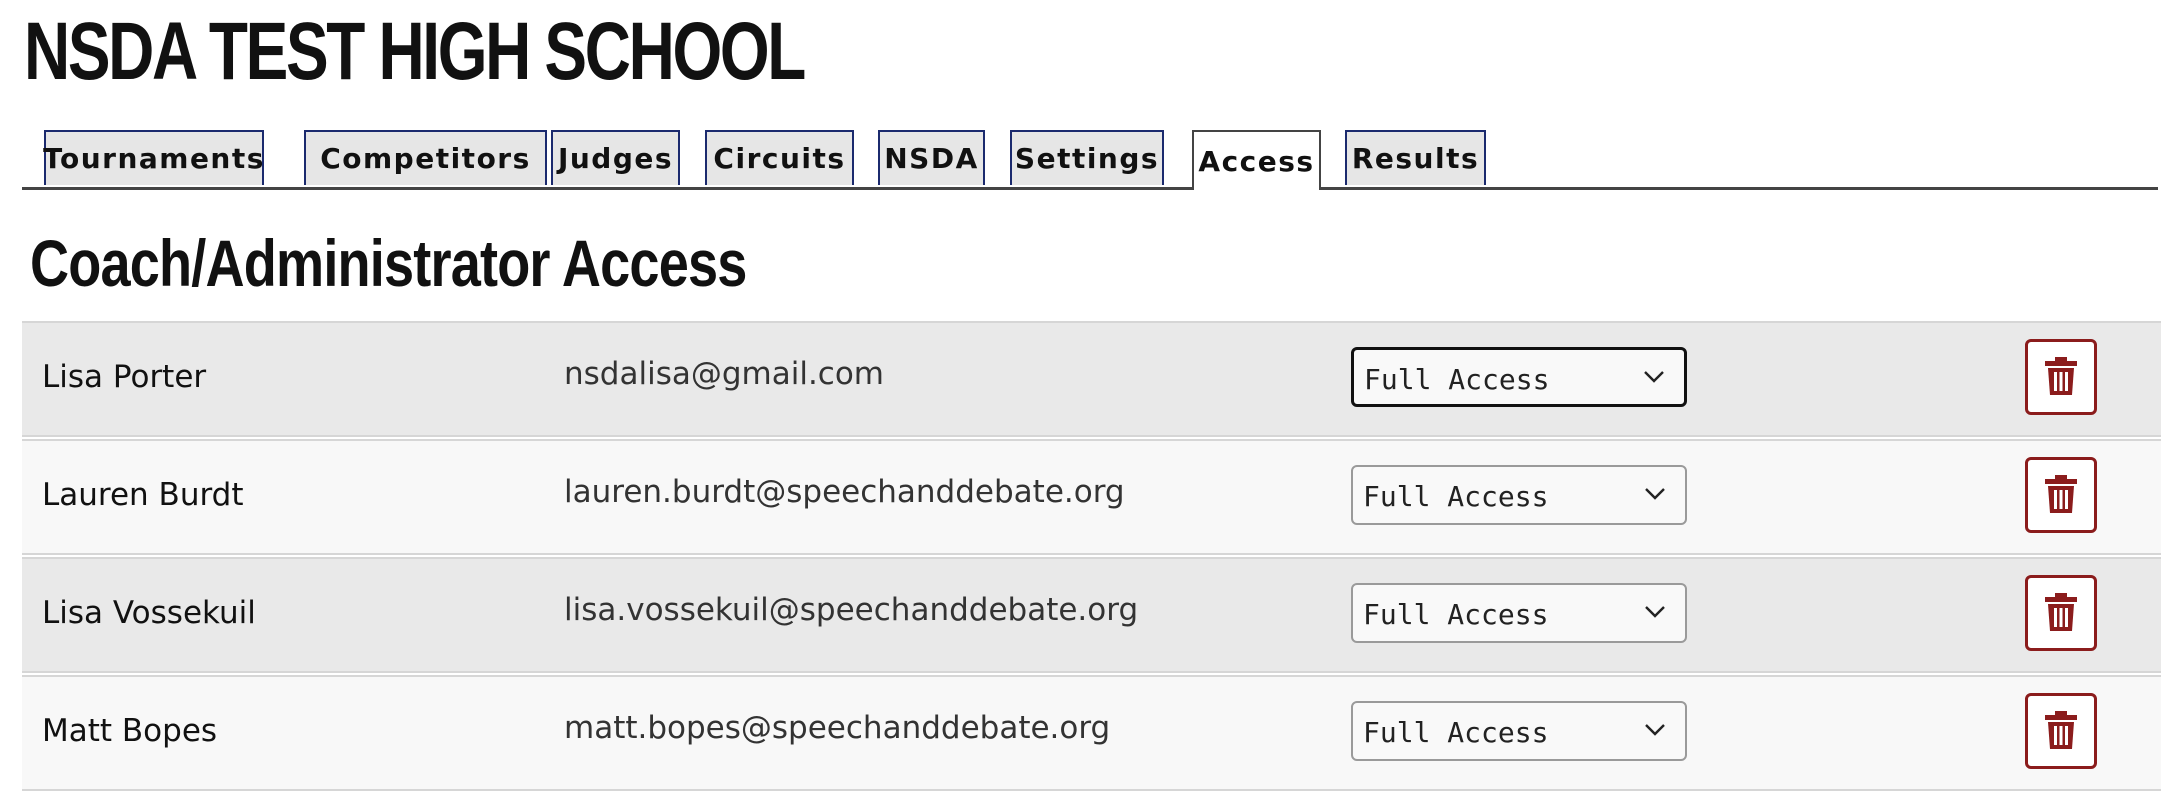  What do you see at coordinates (844, 492) in the screenshot?
I see `user-email: lauren.burdt@speechanddebate.org` at bounding box center [844, 492].